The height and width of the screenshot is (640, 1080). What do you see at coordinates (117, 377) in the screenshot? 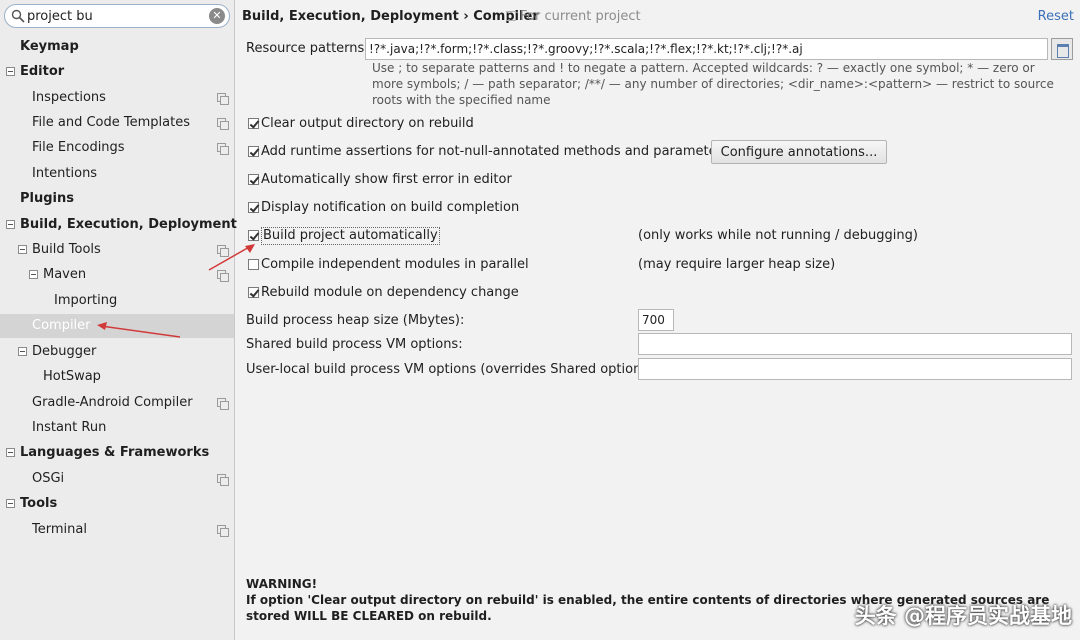
I see `sidebar-item-hotswap: HotSwap` at bounding box center [117, 377].